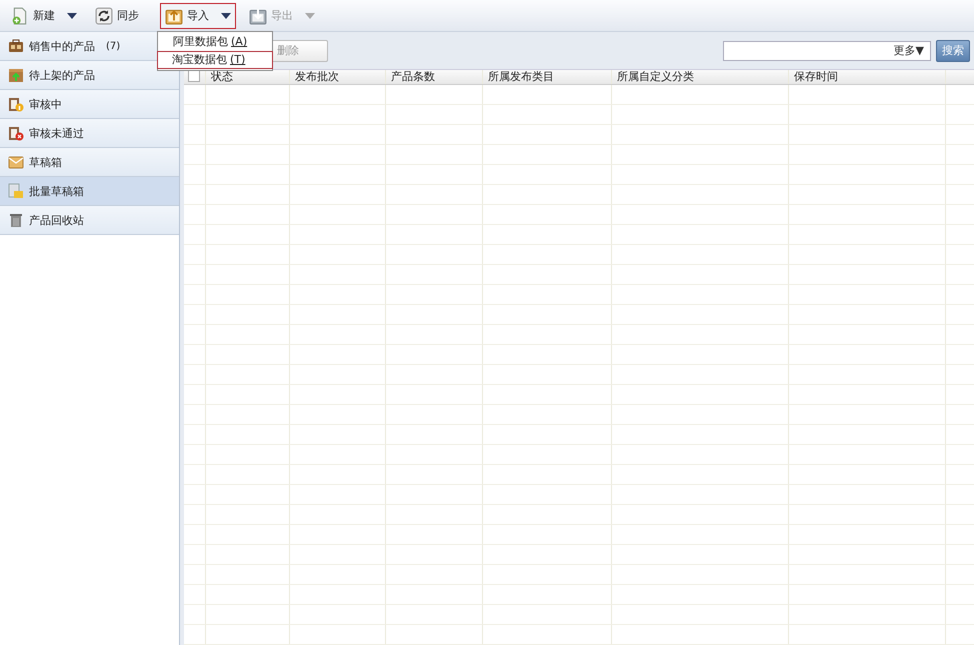 The height and width of the screenshot is (645, 974). What do you see at coordinates (16, 133) in the screenshot?
I see `clipboard-error-icon` at bounding box center [16, 133].